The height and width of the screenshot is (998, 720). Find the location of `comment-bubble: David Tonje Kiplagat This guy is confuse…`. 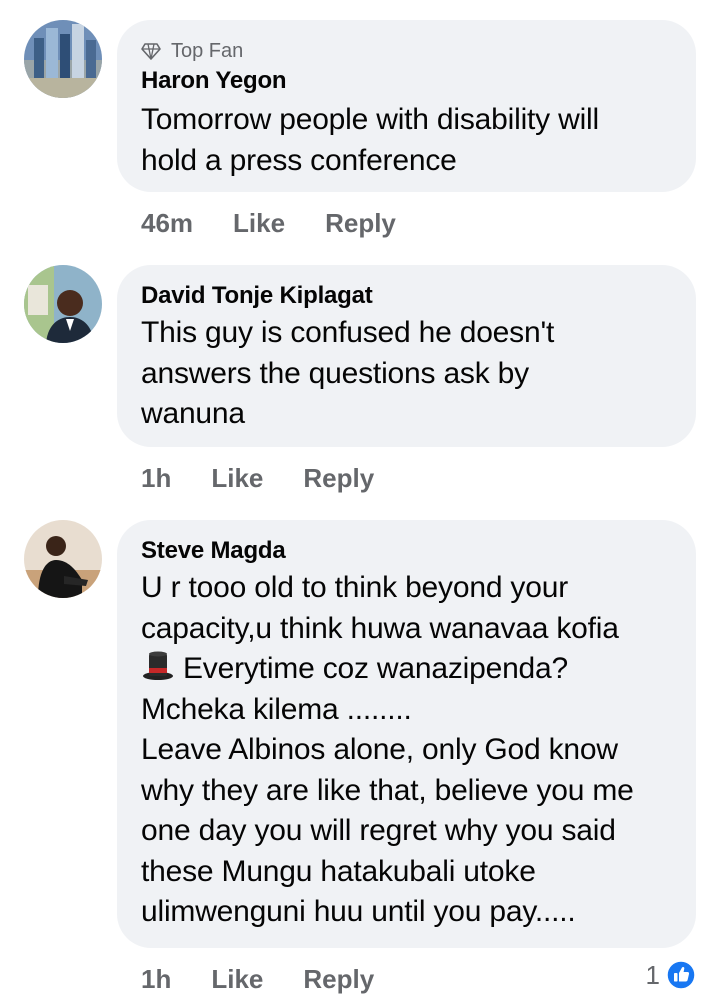

comment-bubble: David Tonje Kiplagat This guy is confuse… is located at coordinates (406, 356).